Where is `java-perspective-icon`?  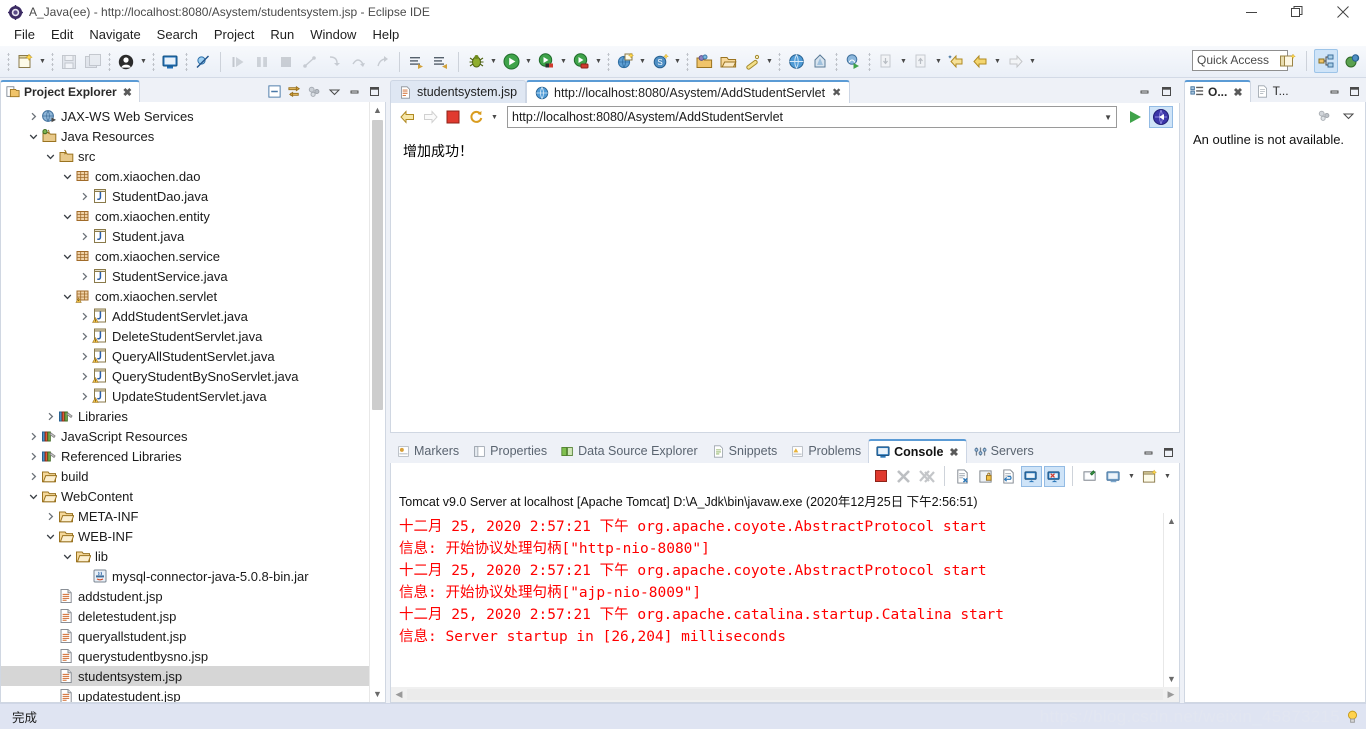
java-perspective-icon is located at coordinates (1352, 61).